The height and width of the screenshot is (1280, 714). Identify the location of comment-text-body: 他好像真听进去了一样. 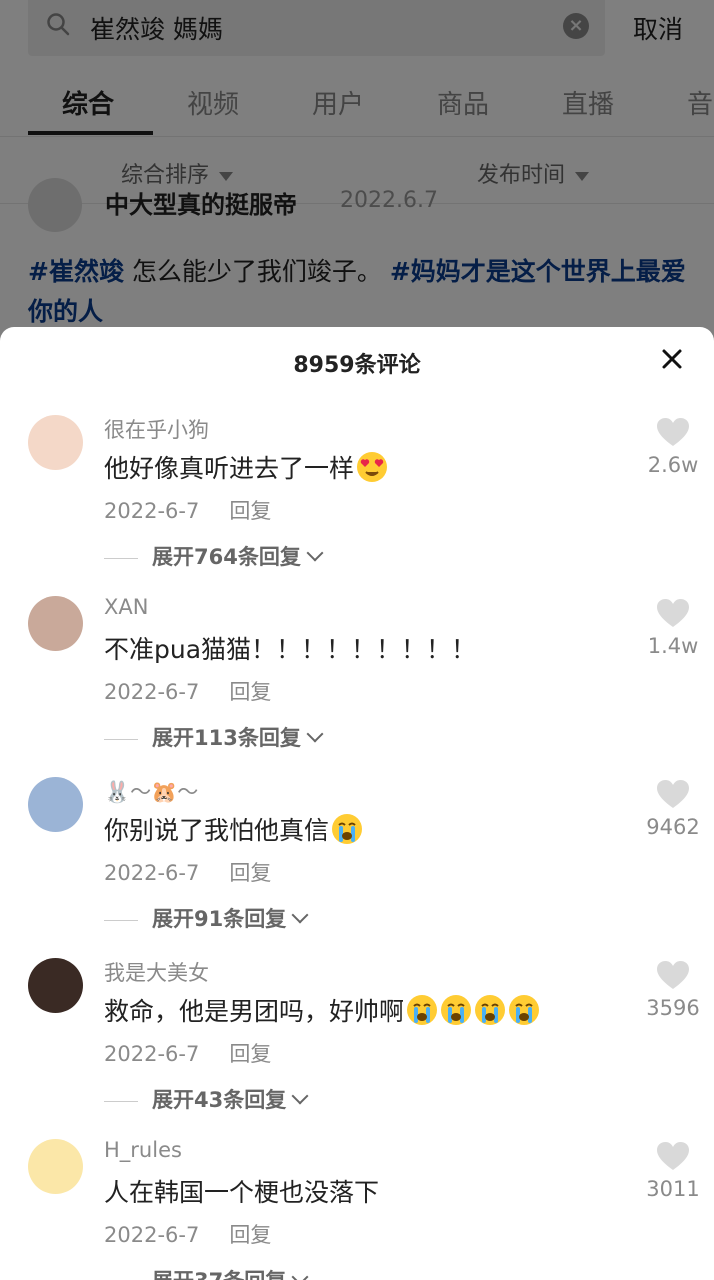
(229, 468).